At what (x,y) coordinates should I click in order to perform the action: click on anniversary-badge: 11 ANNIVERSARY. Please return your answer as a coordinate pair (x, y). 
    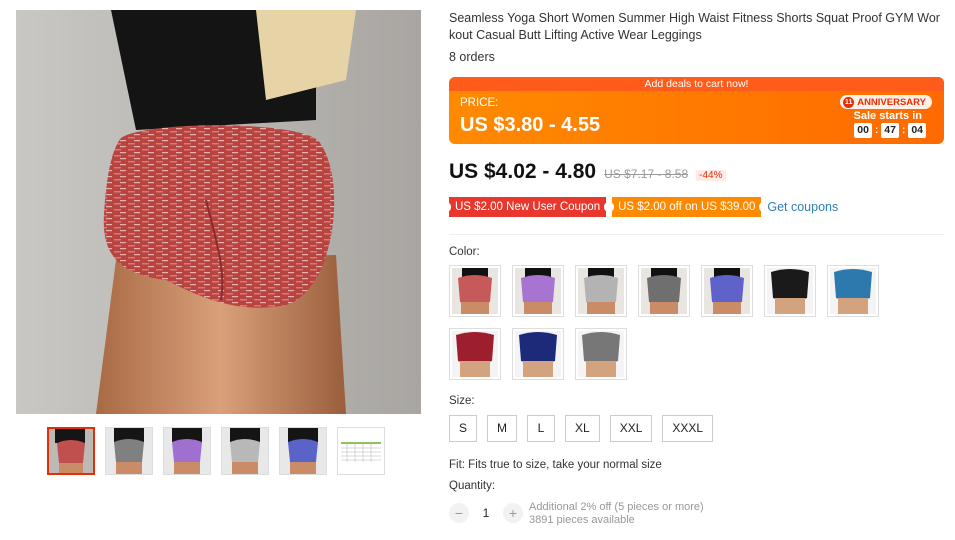
    Looking at the image, I should click on (886, 102).